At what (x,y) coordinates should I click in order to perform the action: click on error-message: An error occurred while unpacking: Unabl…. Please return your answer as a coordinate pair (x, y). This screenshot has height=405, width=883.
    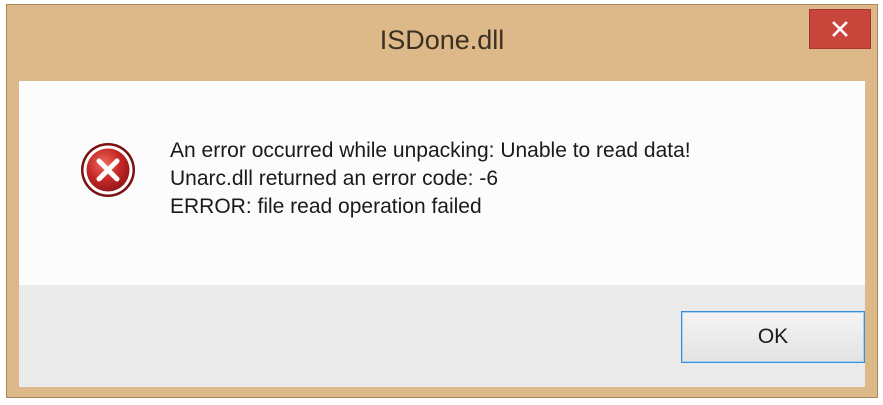
    Looking at the image, I should click on (430, 179).